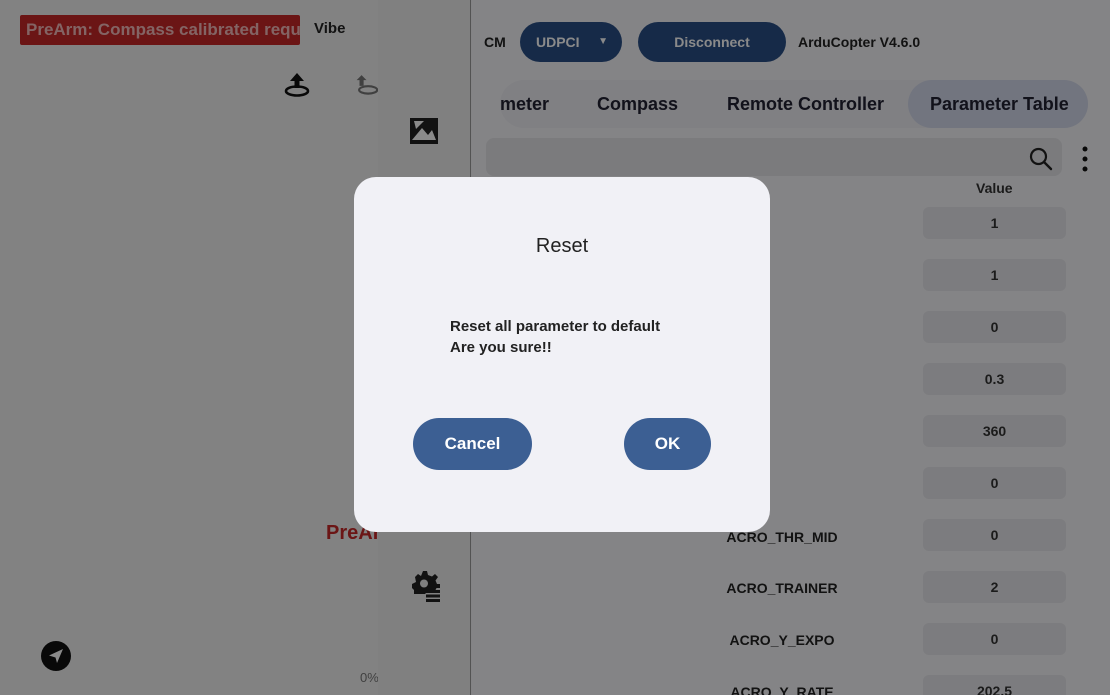 The width and height of the screenshot is (1110, 695). Describe the element at coordinates (501, 347) in the screenshot. I see `dialog-message-line: Are you sure!!` at that location.